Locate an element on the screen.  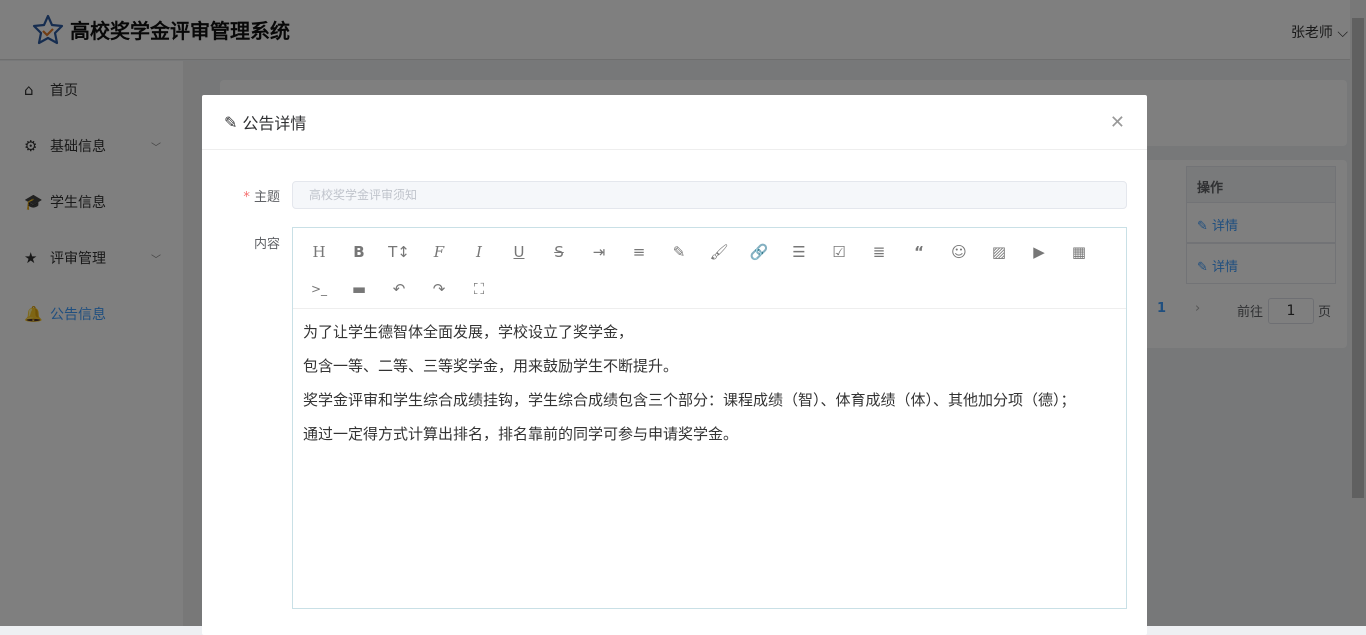
video-icon: ▶ is located at coordinates (1039, 252).